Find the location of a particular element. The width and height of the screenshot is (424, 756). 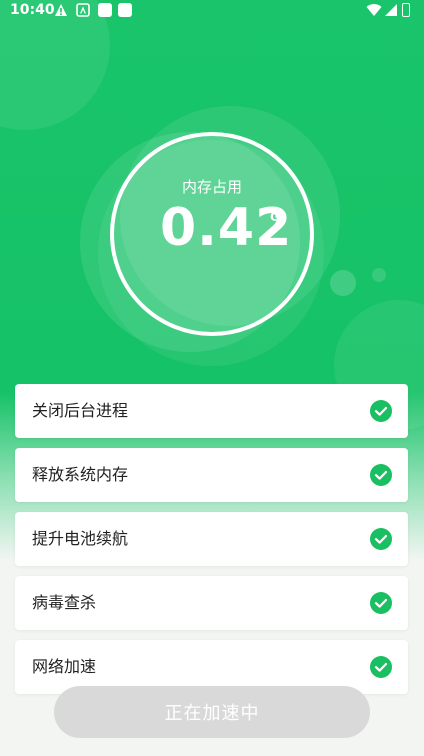

wifi-icon is located at coordinates (374, 10).